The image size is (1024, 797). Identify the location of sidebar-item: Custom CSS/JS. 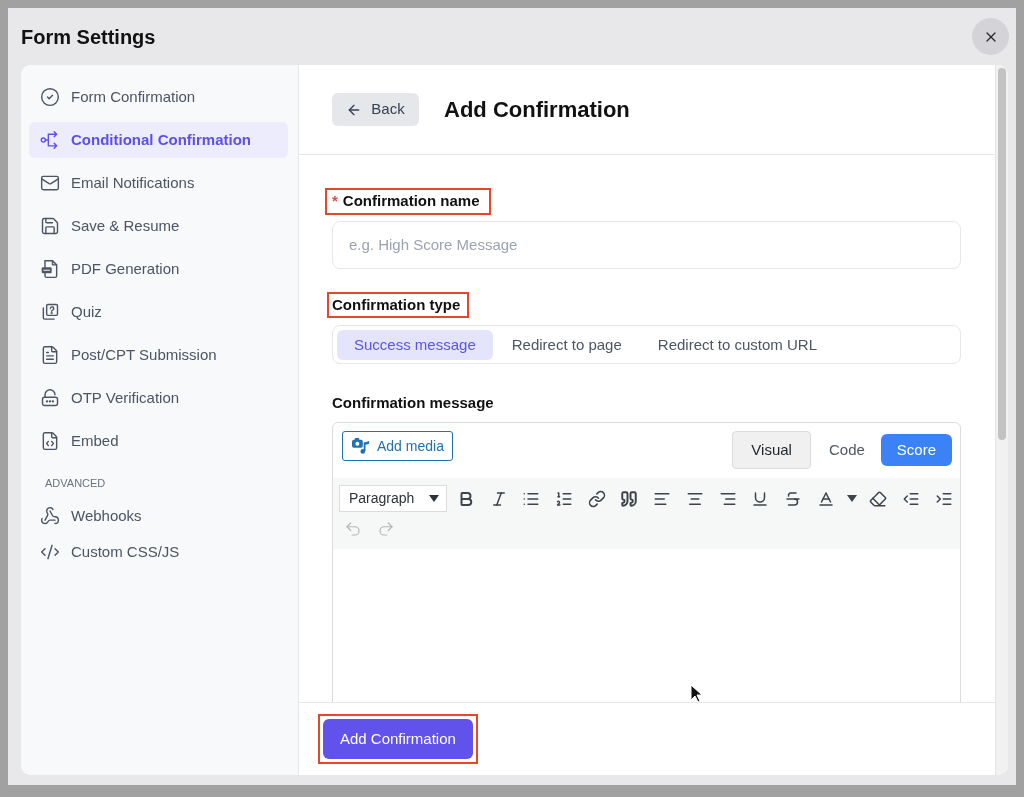
(158, 552).